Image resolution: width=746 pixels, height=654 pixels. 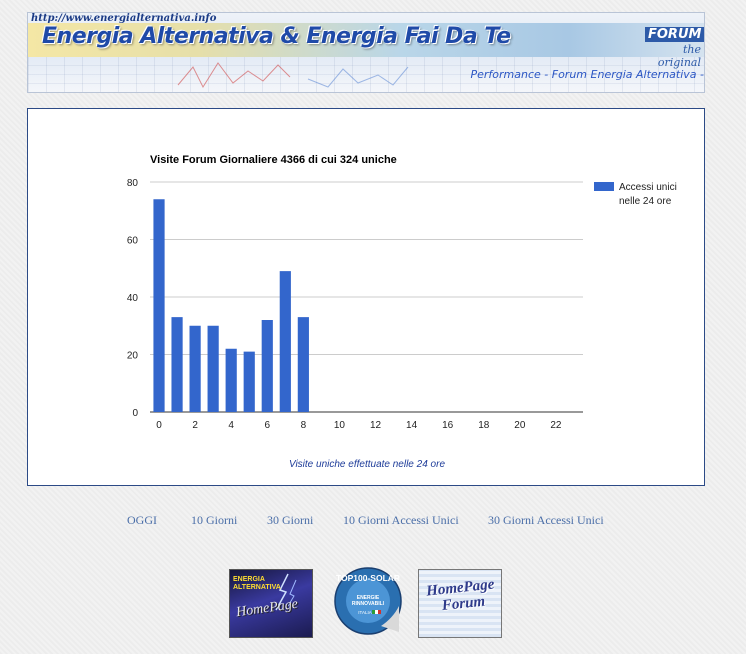 What do you see at coordinates (304, 425) in the screenshot?
I see `x-tick-label: 8` at bounding box center [304, 425].